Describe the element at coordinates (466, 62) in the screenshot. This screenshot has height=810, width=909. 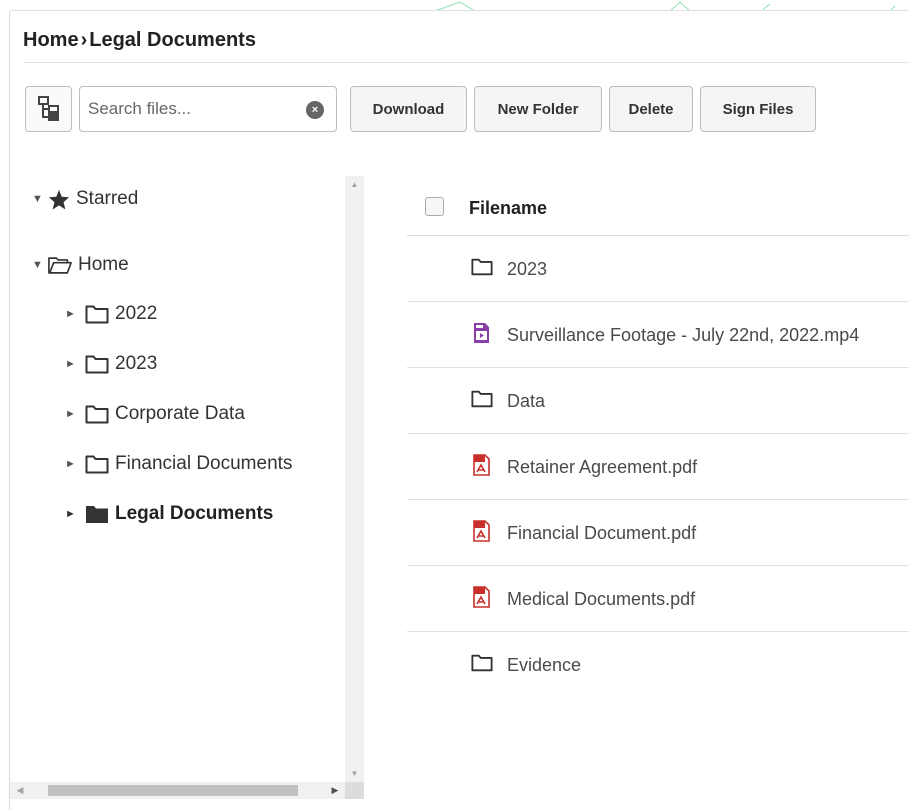
I see `header-divider` at that location.